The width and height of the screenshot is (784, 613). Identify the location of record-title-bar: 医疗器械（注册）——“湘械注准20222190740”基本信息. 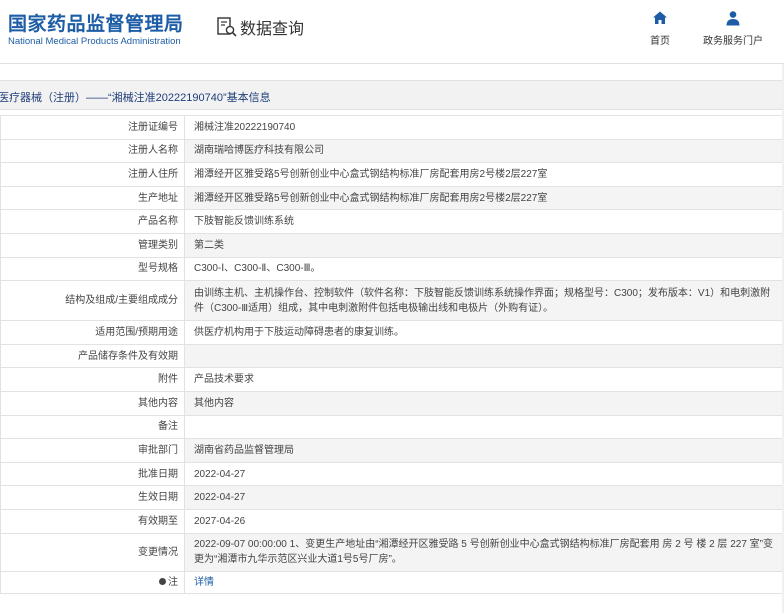
(392, 95).